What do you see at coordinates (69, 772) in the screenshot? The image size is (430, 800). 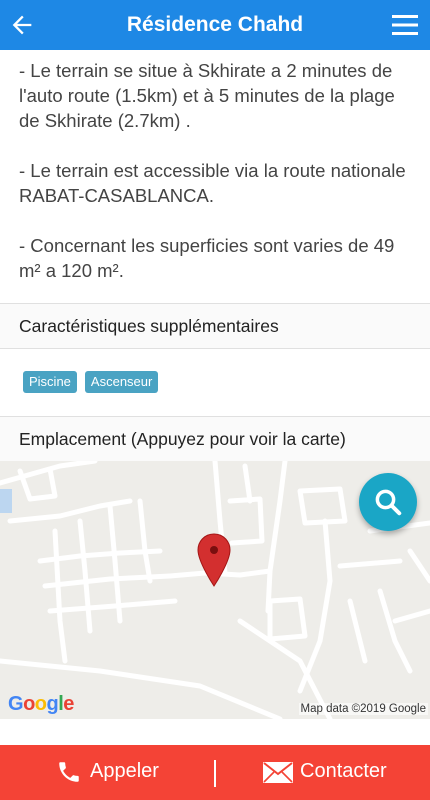 I see `phone-icon` at bounding box center [69, 772].